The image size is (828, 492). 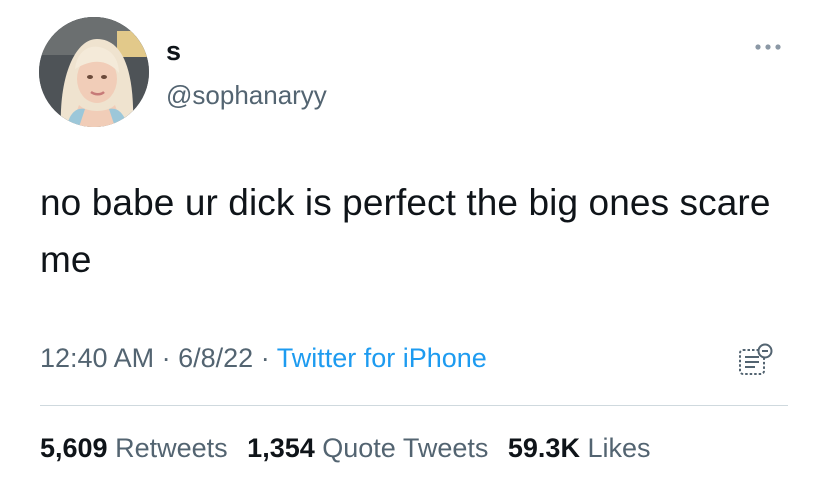 I want to click on quote-tweets-label: Quote Tweets, so click(x=405, y=448).